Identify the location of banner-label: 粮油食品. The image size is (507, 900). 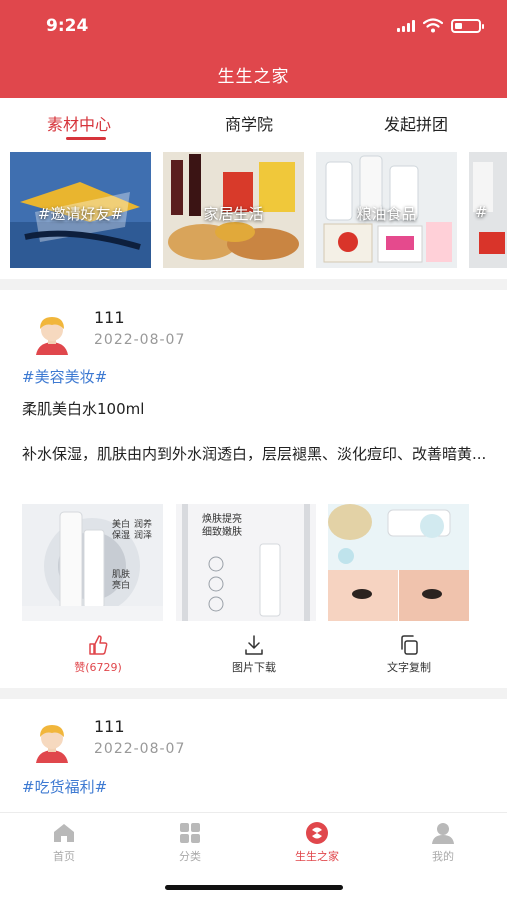
(386, 214).